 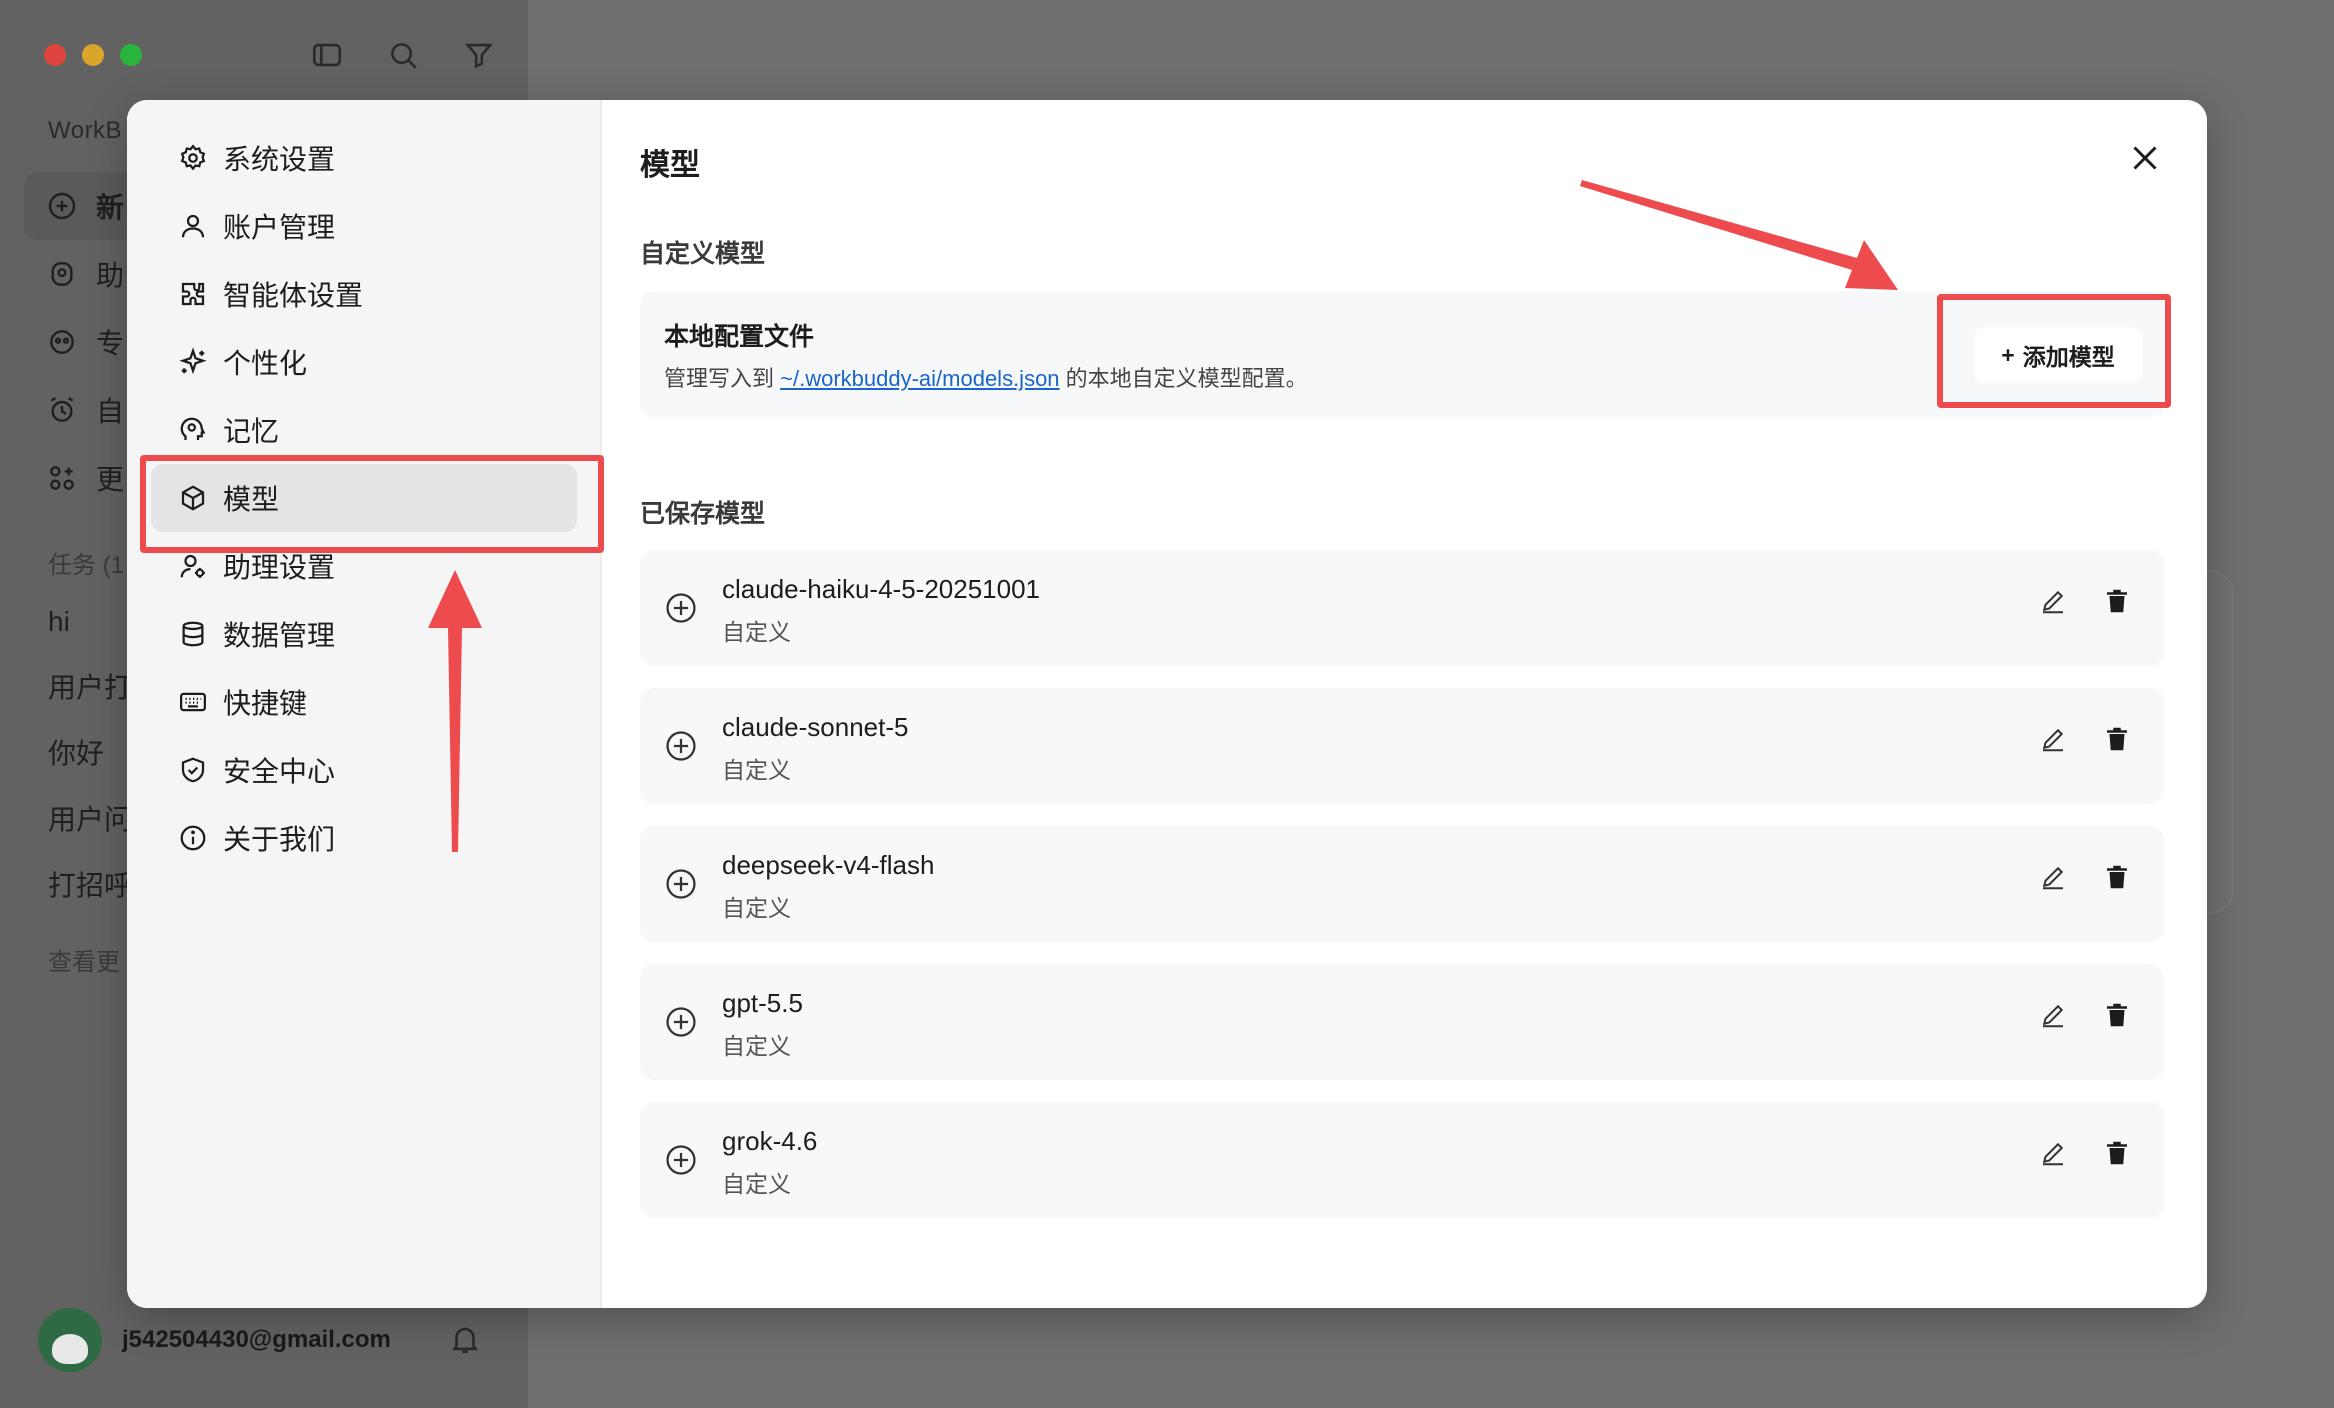 What do you see at coordinates (131, 55) in the screenshot?
I see `zoom-window-button` at bounding box center [131, 55].